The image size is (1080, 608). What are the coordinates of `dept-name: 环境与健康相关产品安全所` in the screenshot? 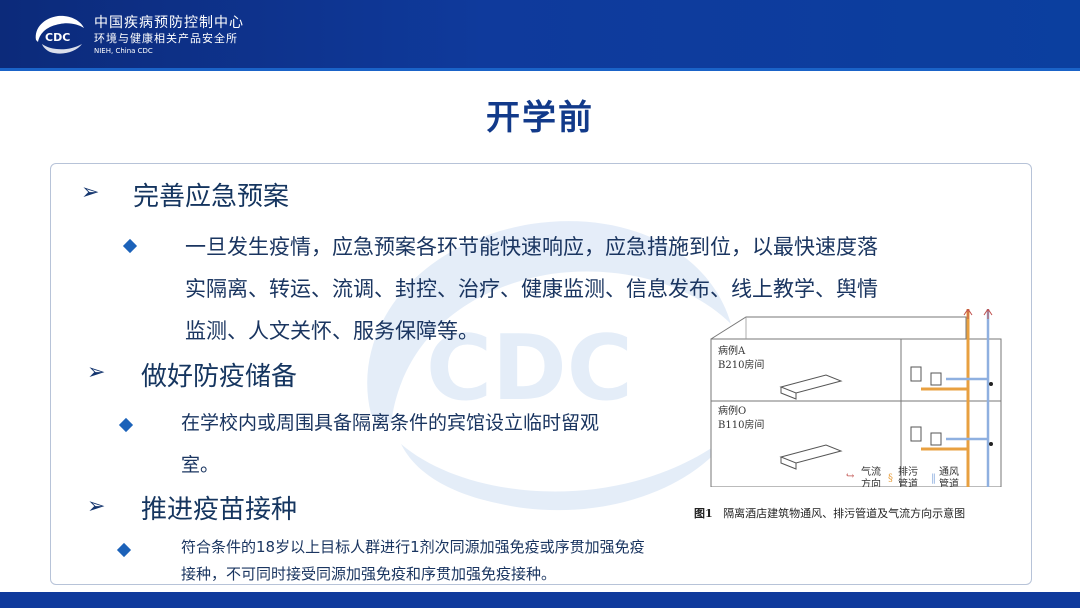 It's located at (166, 38).